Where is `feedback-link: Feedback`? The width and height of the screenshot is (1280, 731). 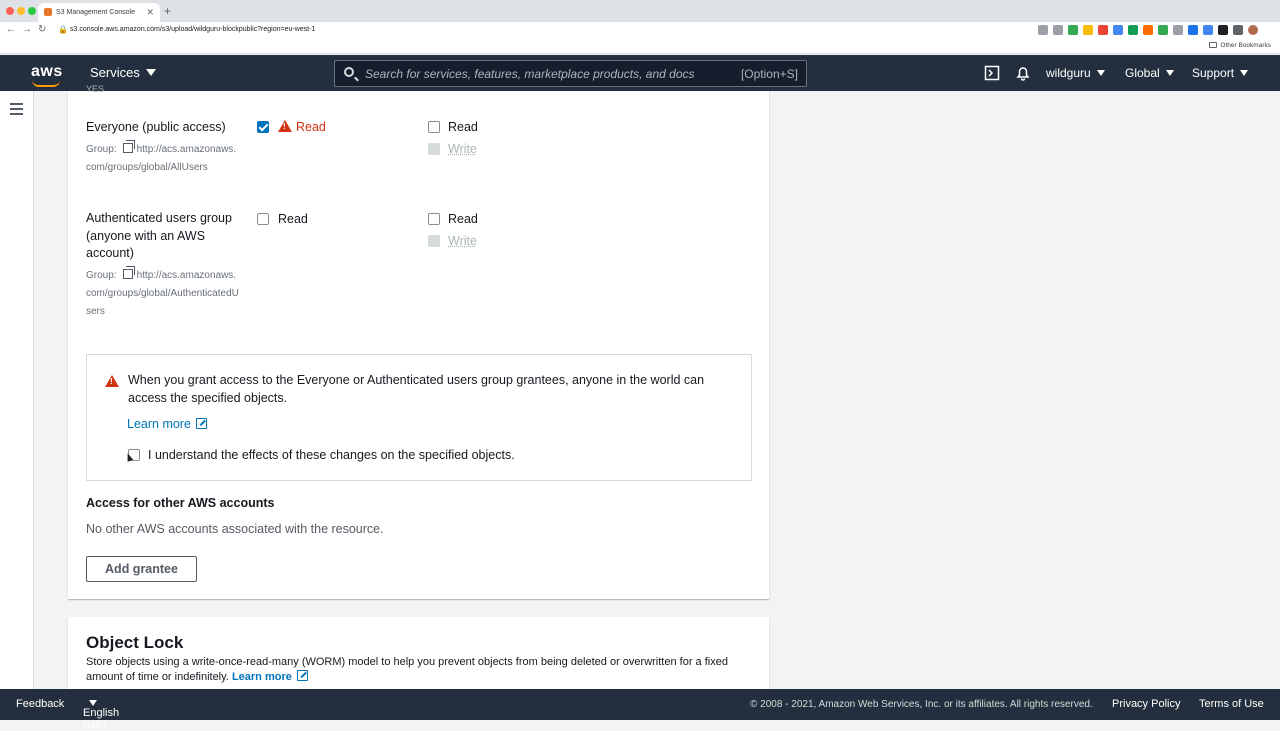 feedback-link: Feedback is located at coordinates (40, 704).